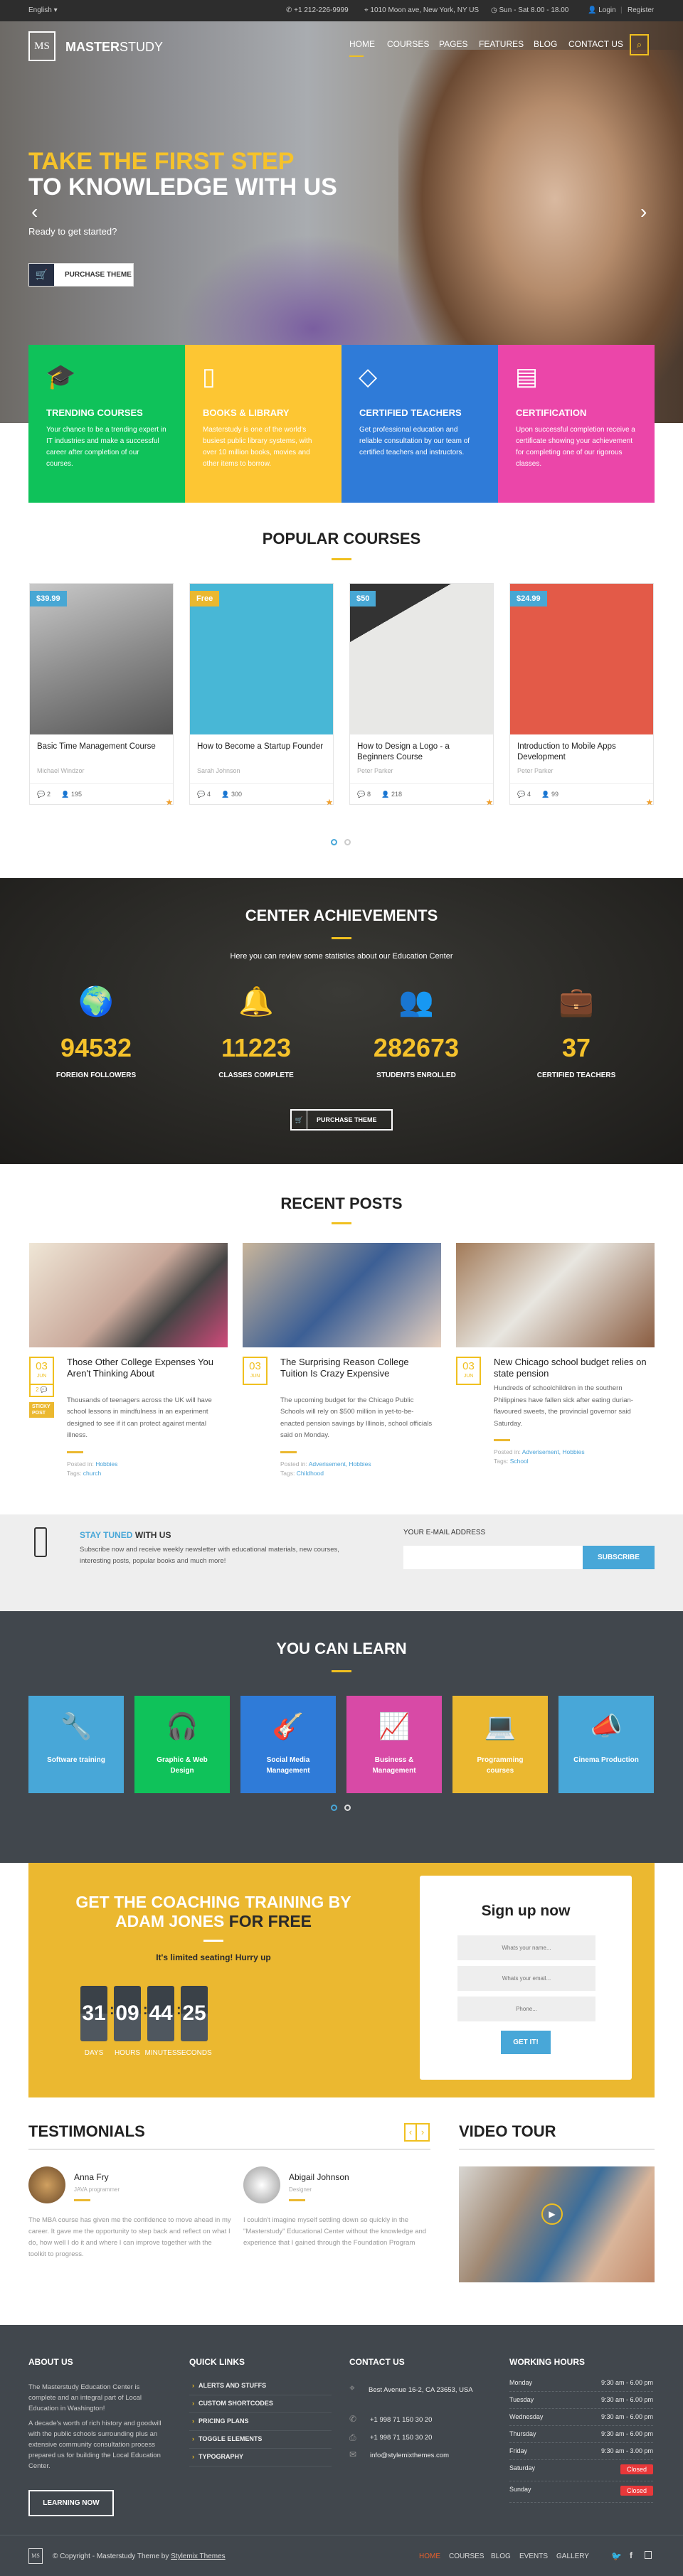 The height and width of the screenshot is (2576, 683). Describe the element at coordinates (545, 44) in the screenshot. I see `nav-item-blog: BLOG` at that location.